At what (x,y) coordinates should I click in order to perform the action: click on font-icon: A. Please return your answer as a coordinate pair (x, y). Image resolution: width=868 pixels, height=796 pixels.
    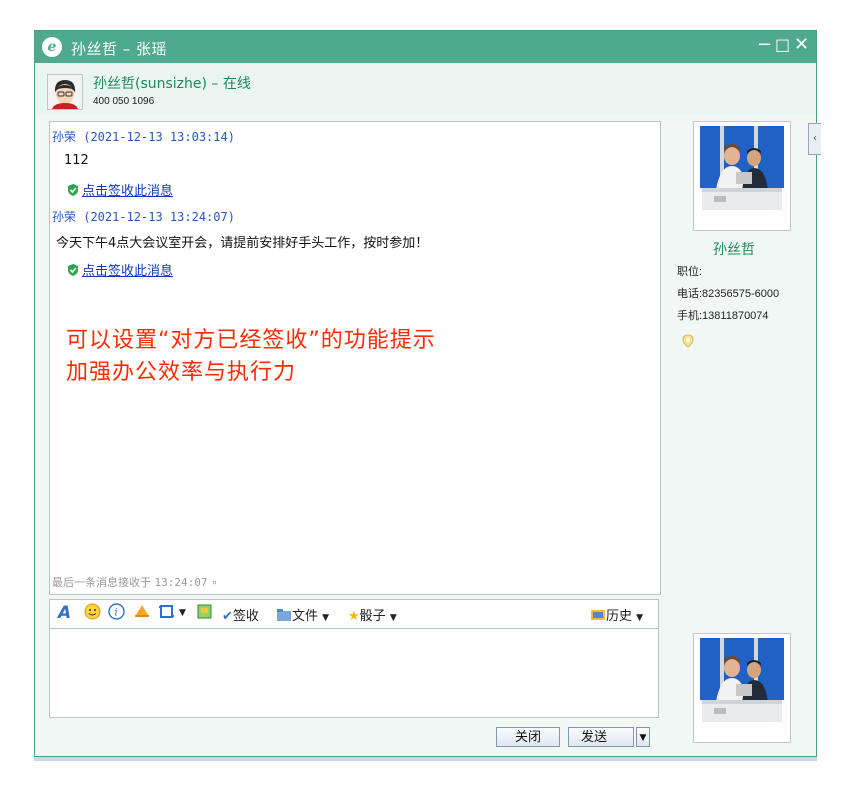
    Looking at the image, I should click on (64, 613).